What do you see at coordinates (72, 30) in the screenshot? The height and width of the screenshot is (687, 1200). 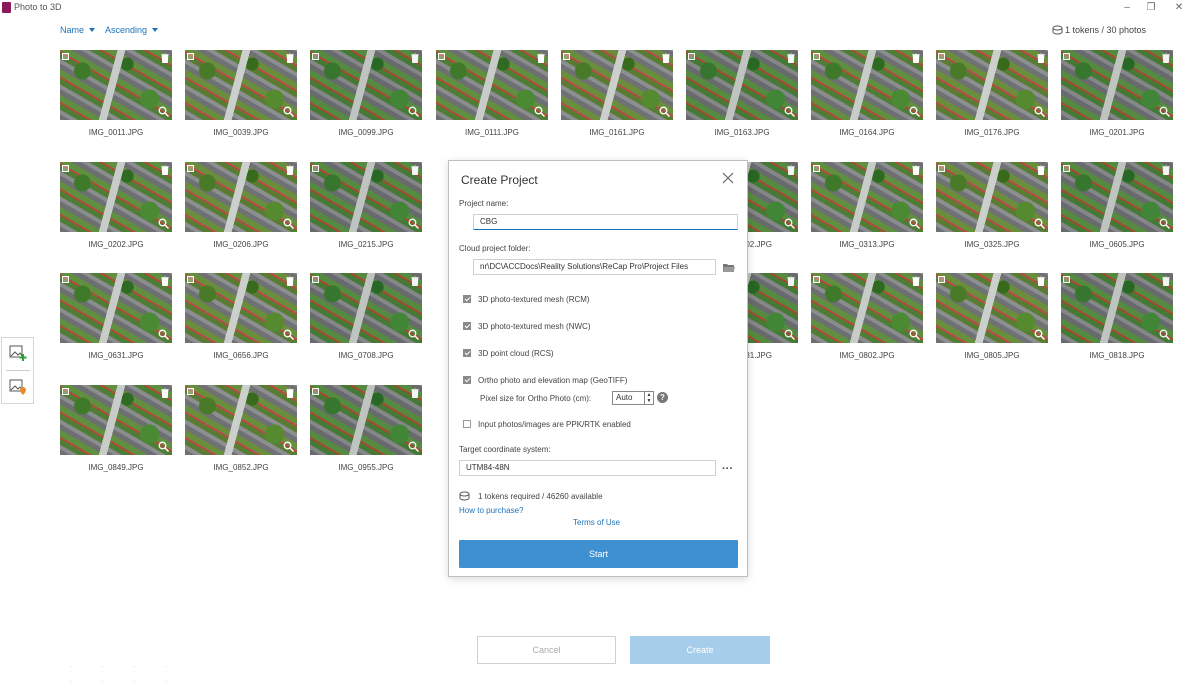 I see `sort-field-dropdown: Name` at bounding box center [72, 30].